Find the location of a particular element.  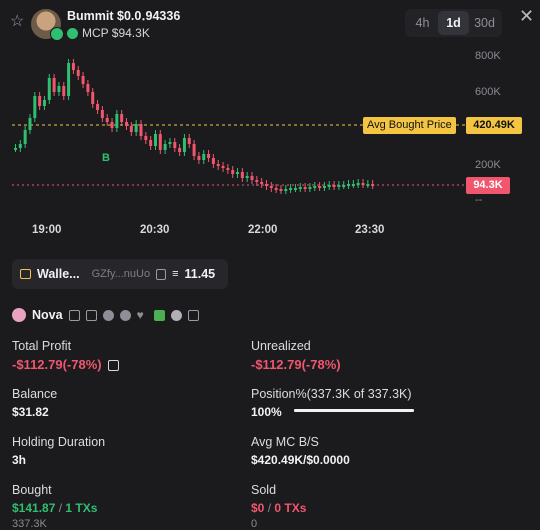

menu-circle-icon is located at coordinates (176, 315).